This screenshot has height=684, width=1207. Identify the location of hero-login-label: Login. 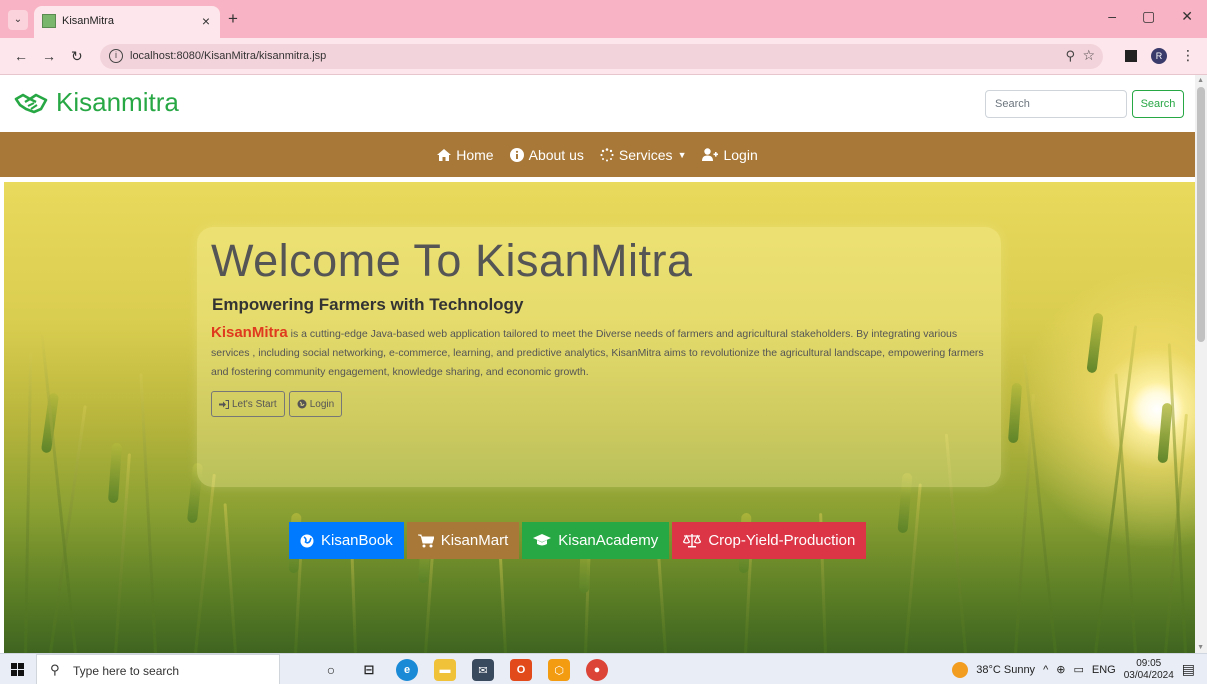
(322, 404).